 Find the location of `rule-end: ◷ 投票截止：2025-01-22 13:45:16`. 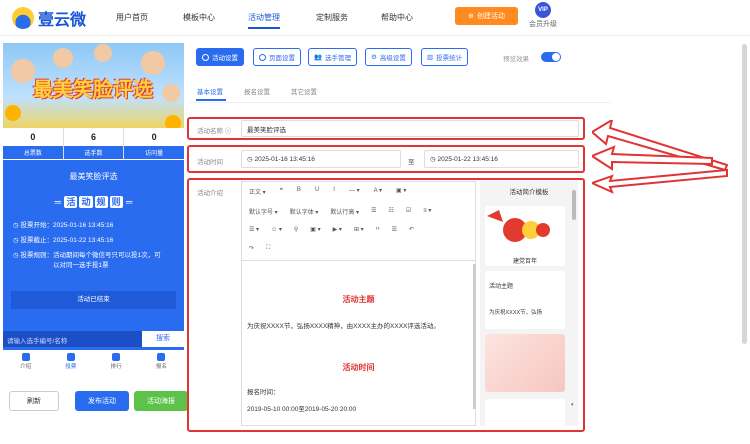

rule-end: ◷ 投票截止：2025-01-22 13:45:16 is located at coordinates (63, 240).